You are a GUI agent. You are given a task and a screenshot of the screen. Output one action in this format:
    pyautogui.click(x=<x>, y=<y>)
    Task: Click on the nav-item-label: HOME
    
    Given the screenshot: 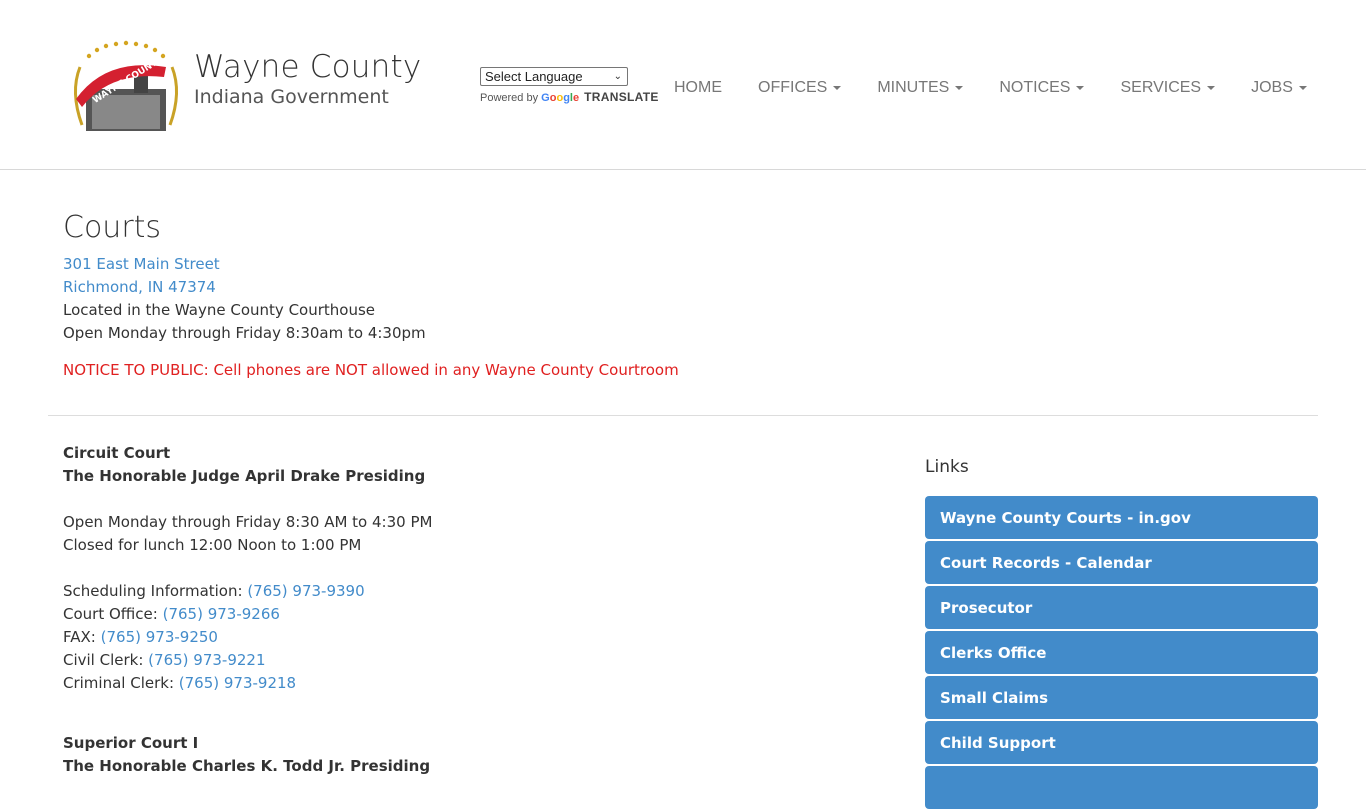 What is the action you would take?
    pyautogui.click(x=698, y=87)
    